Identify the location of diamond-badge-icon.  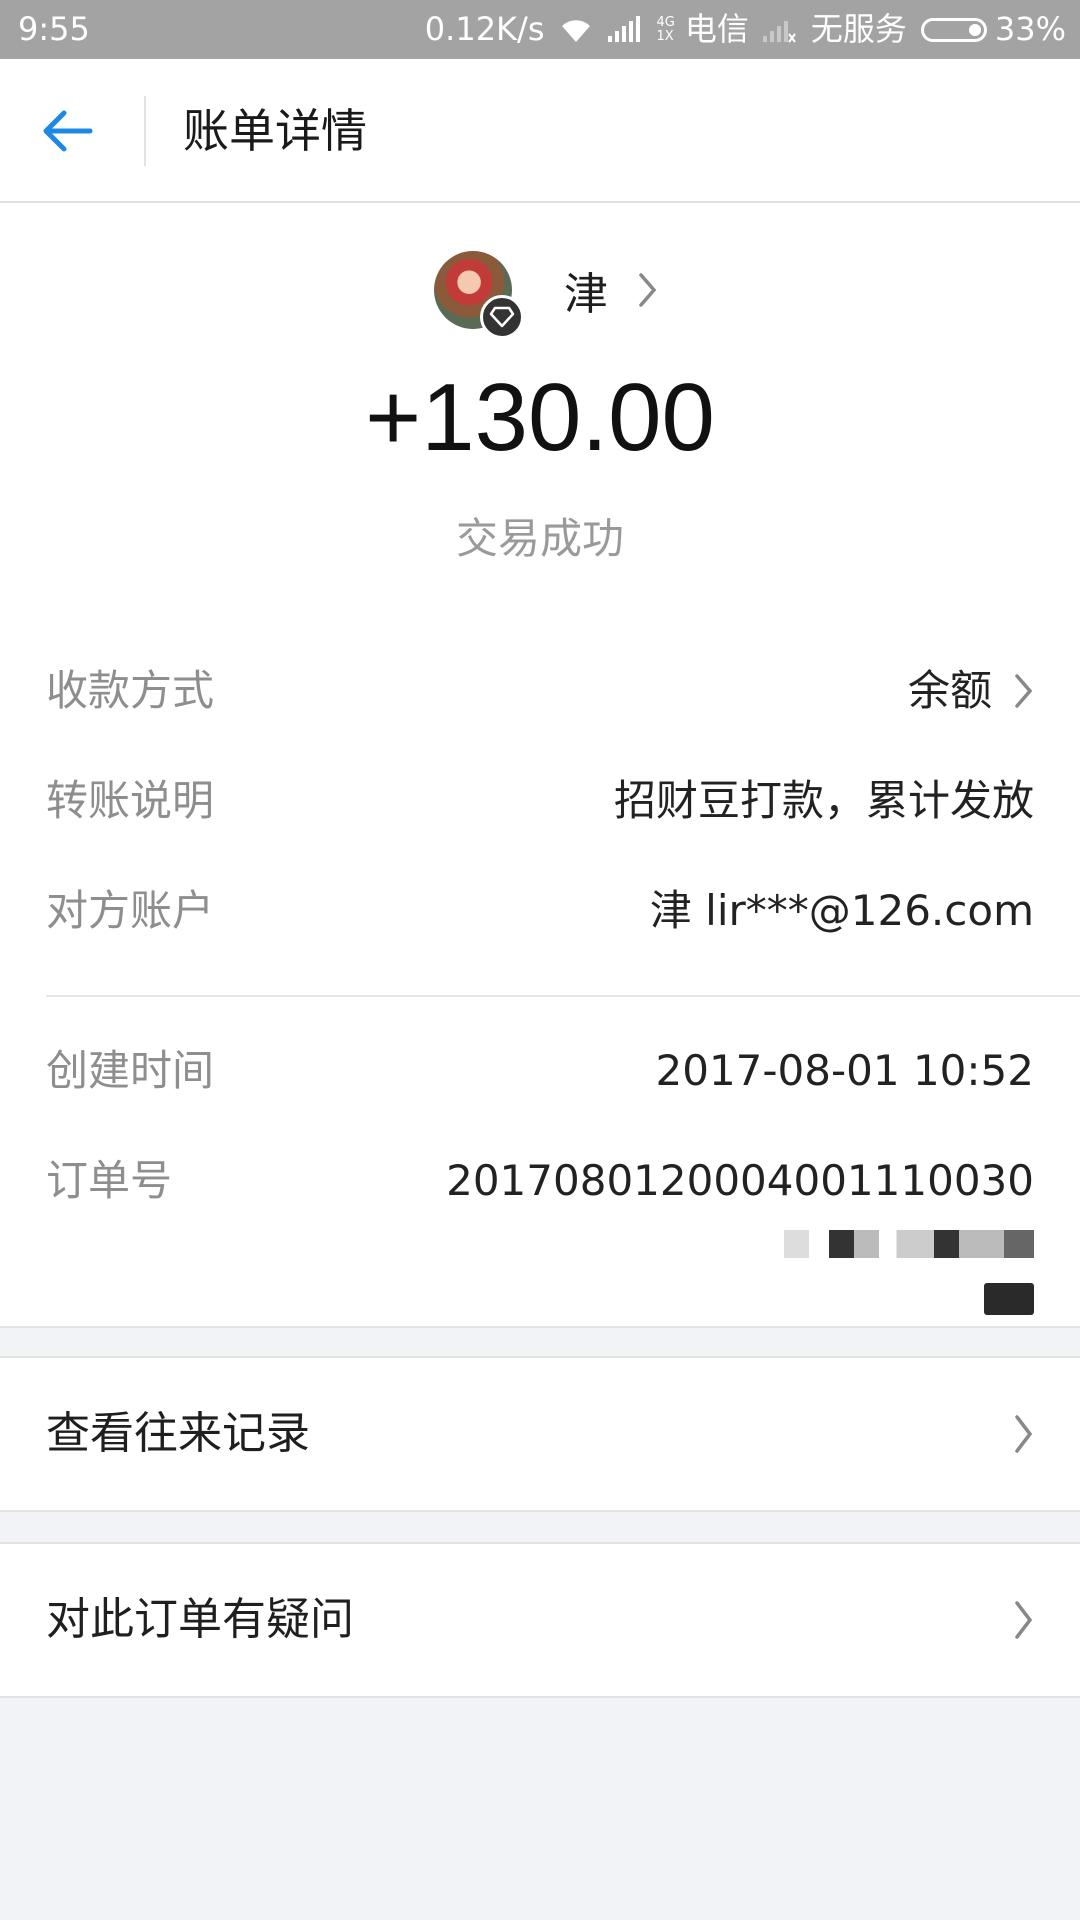
(502, 317).